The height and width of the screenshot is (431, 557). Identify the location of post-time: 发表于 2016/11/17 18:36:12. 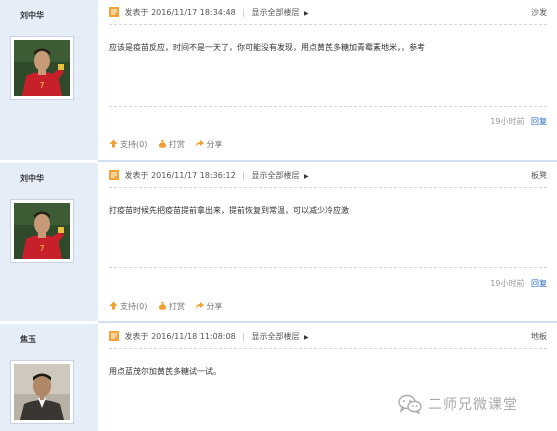
(180, 175).